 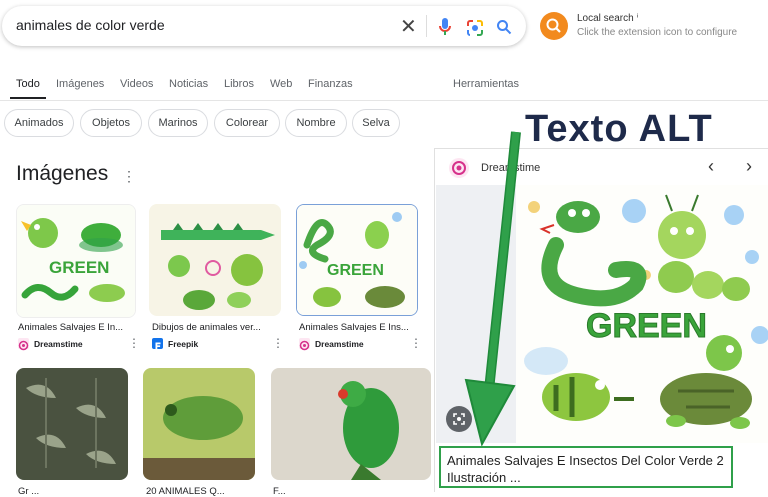 I want to click on result-image-1: GREEN, so click(x=76, y=261).